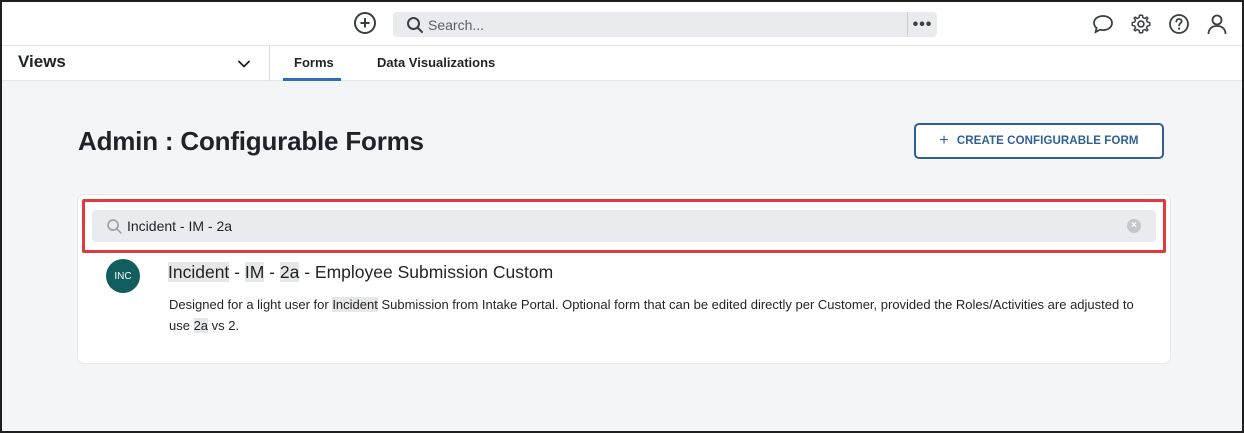 The width and height of the screenshot is (1244, 433). Describe the element at coordinates (1141, 24) in the screenshot. I see `gear-icon` at that location.